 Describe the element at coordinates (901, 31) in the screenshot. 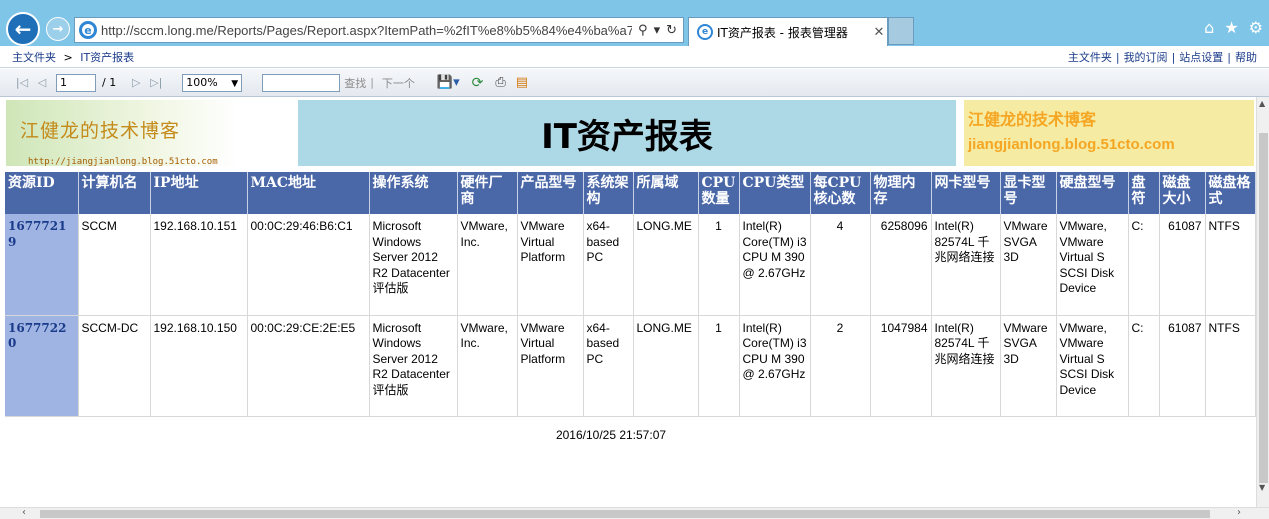

I see `new-tab-button` at that location.